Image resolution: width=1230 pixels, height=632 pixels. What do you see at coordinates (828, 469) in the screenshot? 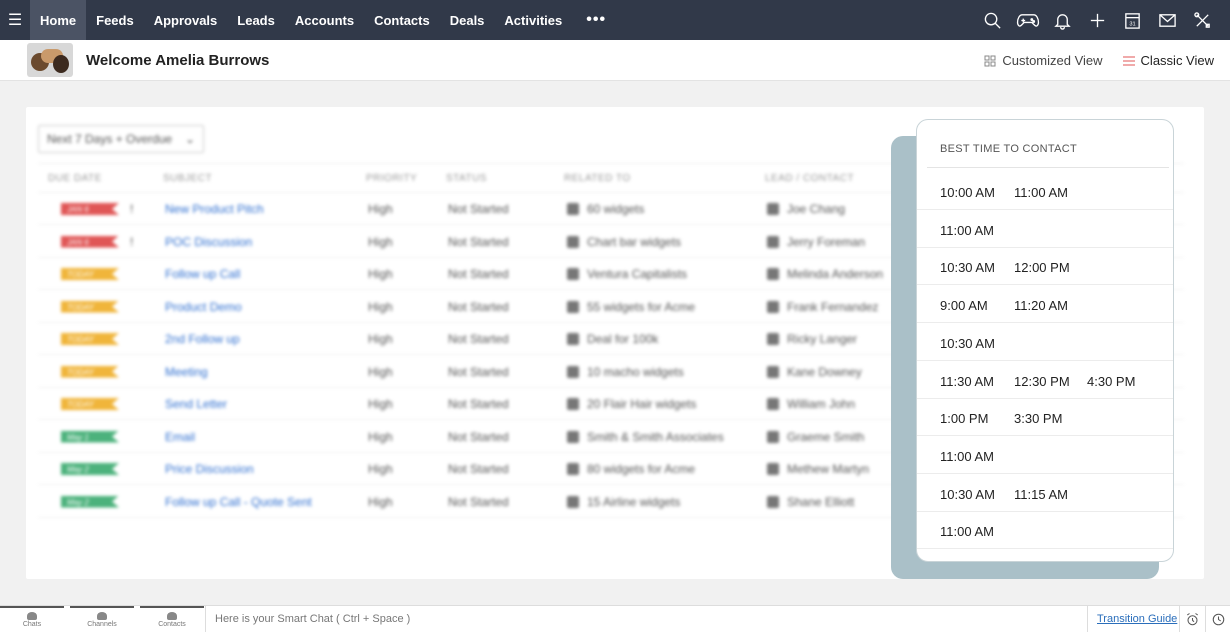
I see `contact-link: Methew Martyn` at bounding box center [828, 469].